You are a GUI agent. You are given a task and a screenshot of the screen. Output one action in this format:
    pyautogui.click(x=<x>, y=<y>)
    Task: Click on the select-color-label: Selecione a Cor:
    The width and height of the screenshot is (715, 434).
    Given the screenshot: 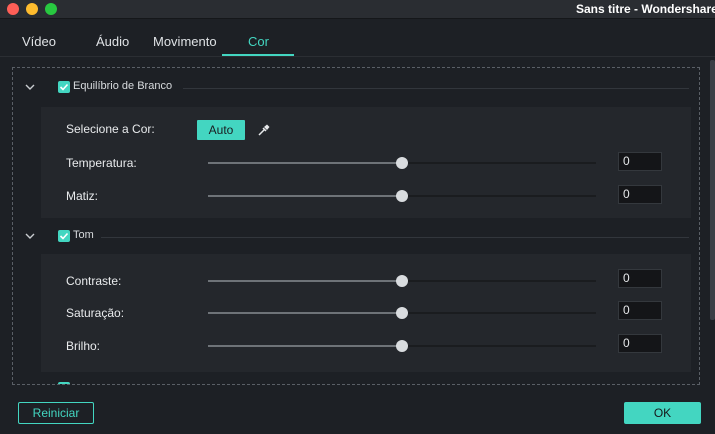 What is the action you would take?
    pyautogui.click(x=110, y=129)
    